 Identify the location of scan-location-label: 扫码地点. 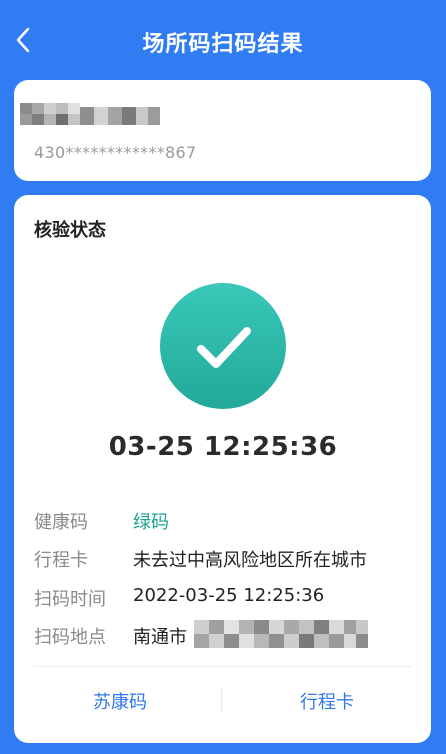
(70, 637).